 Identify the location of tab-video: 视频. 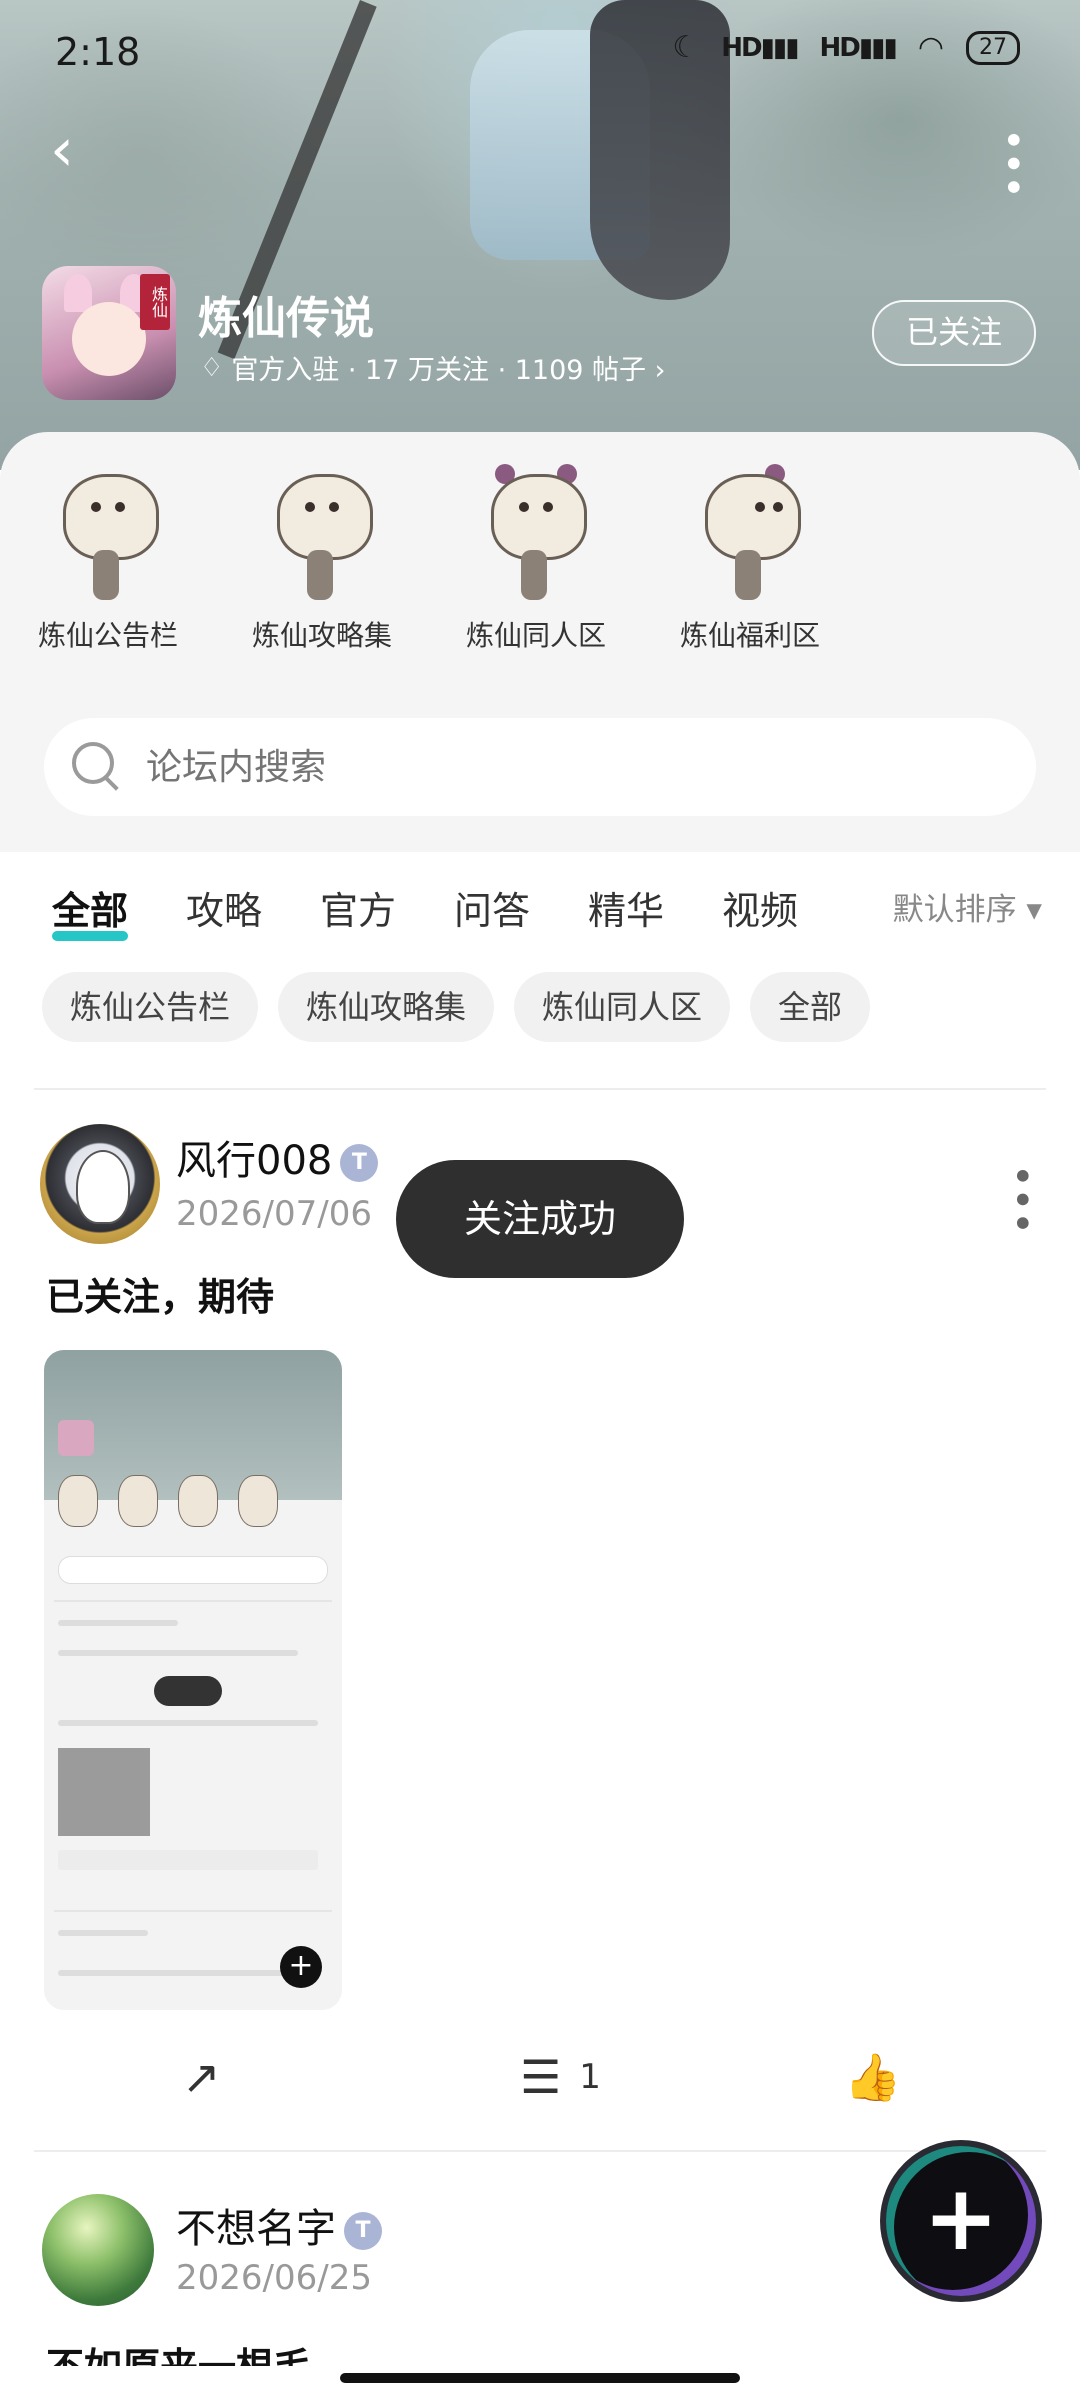
(760, 907).